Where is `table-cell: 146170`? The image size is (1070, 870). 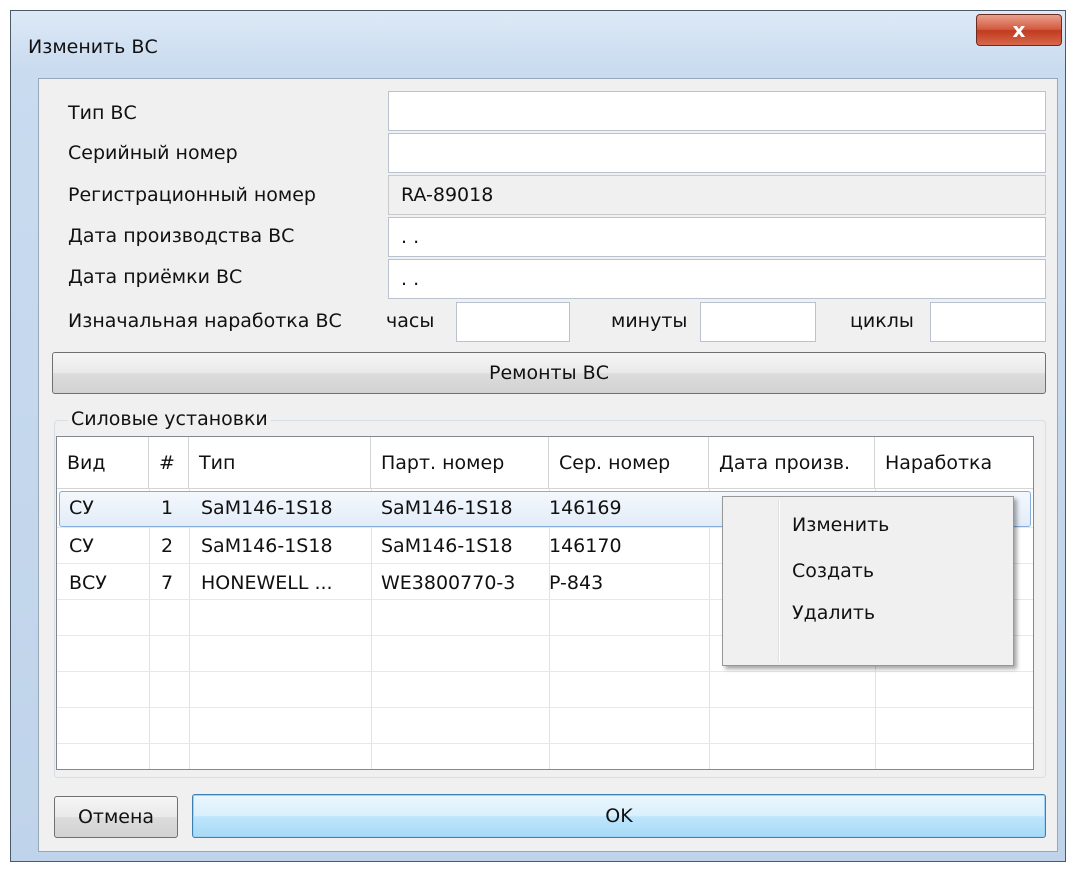
table-cell: 146170 is located at coordinates (585, 546).